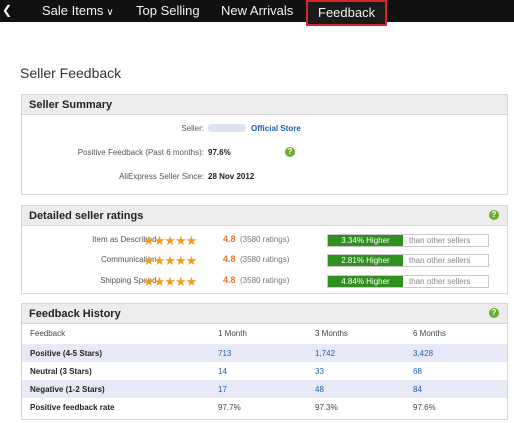 Image resolution: width=514 pixels, height=423 pixels. What do you see at coordinates (110, 12) in the screenshot?
I see `chevron-down-icon: ∨` at bounding box center [110, 12].